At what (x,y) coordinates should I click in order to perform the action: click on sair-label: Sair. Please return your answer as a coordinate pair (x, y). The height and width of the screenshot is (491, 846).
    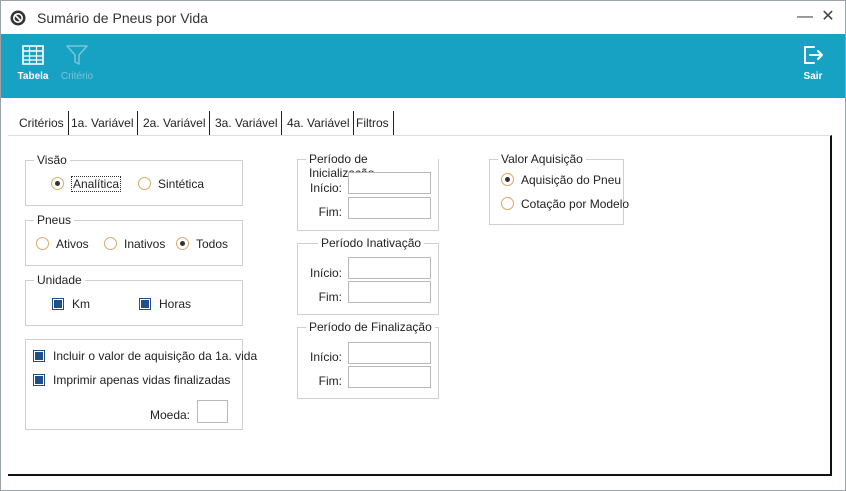
    Looking at the image, I should click on (813, 76).